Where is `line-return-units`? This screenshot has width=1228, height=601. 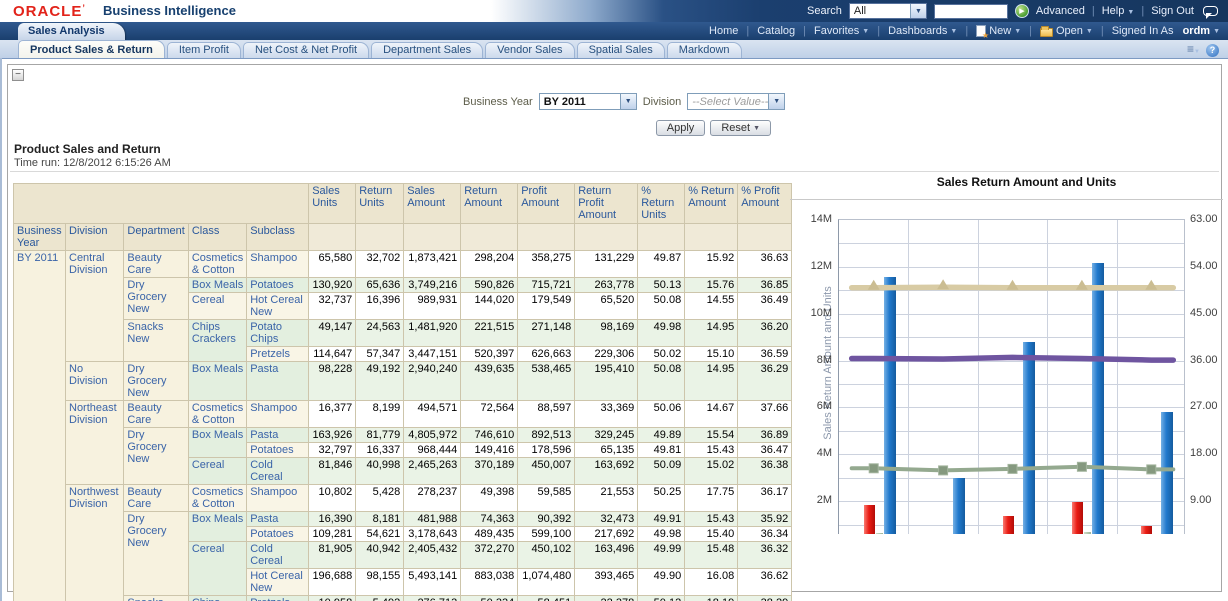
line-return-units is located at coordinates (1012, 287).